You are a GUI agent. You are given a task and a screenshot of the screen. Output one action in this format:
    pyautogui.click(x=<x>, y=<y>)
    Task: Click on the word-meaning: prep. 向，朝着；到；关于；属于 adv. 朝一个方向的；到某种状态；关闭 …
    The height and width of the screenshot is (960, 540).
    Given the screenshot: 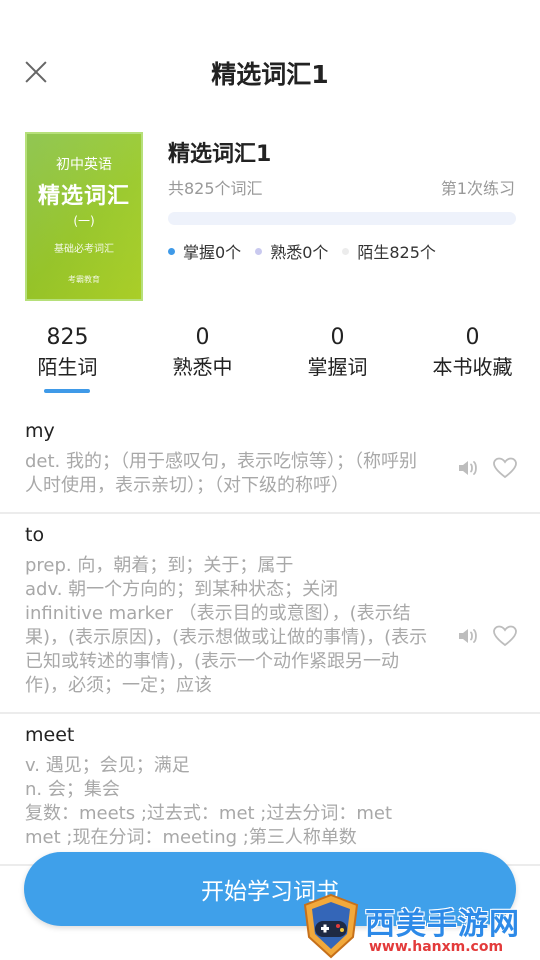 What is the action you would take?
    pyautogui.click(x=226, y=625)
    